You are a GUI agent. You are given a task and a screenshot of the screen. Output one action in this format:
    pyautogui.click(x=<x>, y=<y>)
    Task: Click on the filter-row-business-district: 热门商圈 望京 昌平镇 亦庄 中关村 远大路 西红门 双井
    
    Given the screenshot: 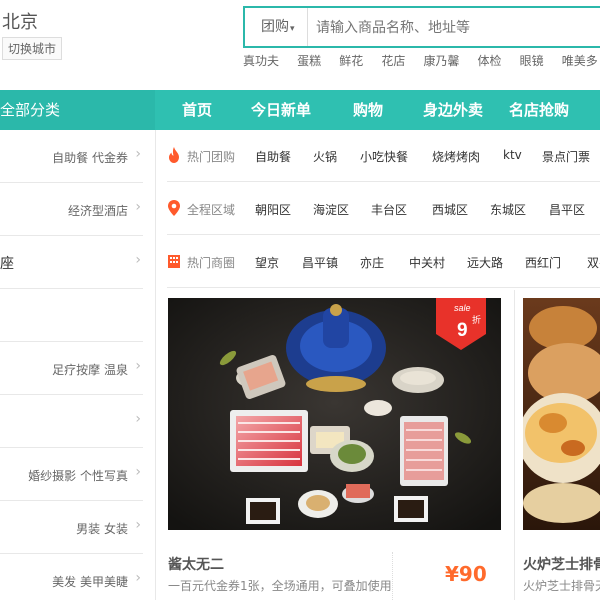 What is the action you would take?
    pyautogui.click(x=383, y=262)
    